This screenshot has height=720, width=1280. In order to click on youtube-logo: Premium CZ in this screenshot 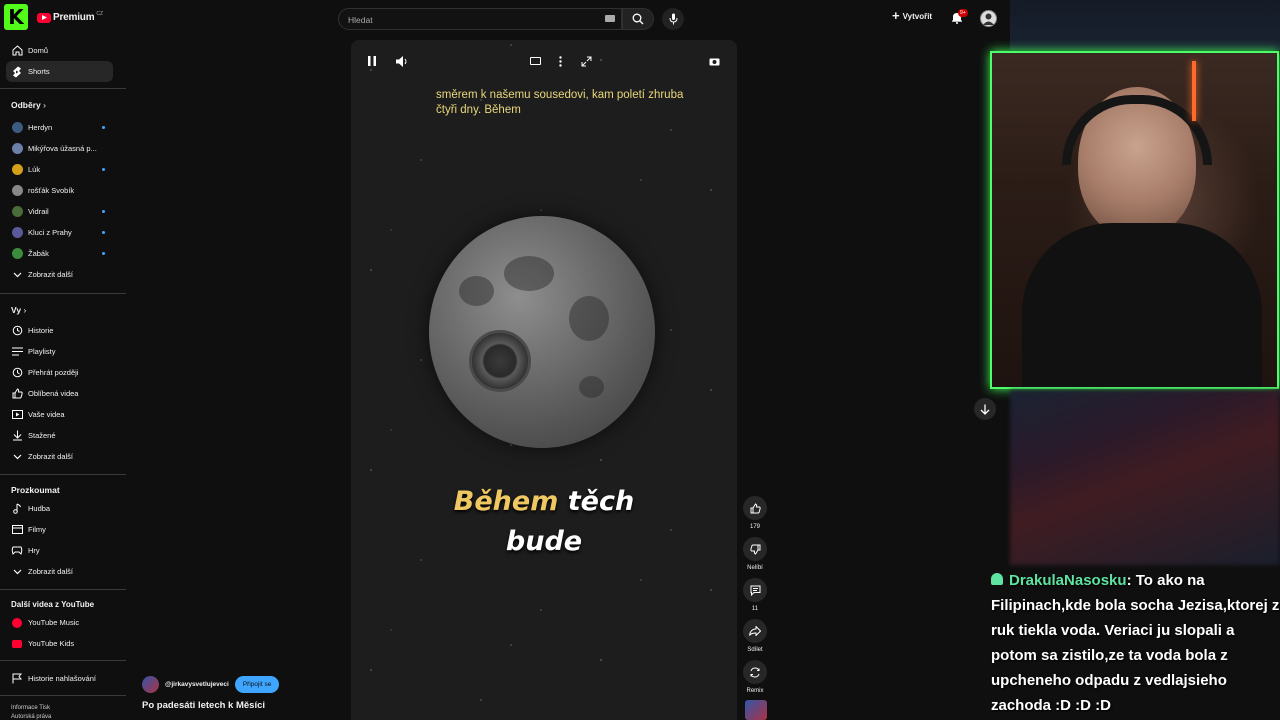, I will do `click(70, 17)`.